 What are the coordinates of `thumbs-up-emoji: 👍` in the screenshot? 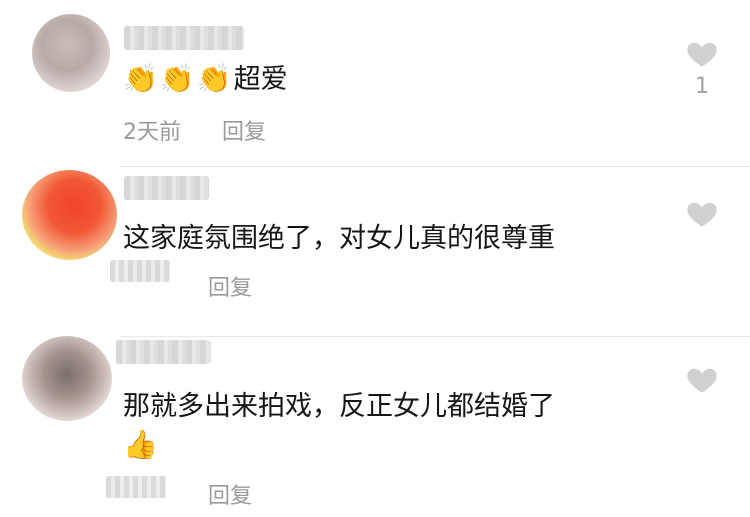 It's located at (140, 444).